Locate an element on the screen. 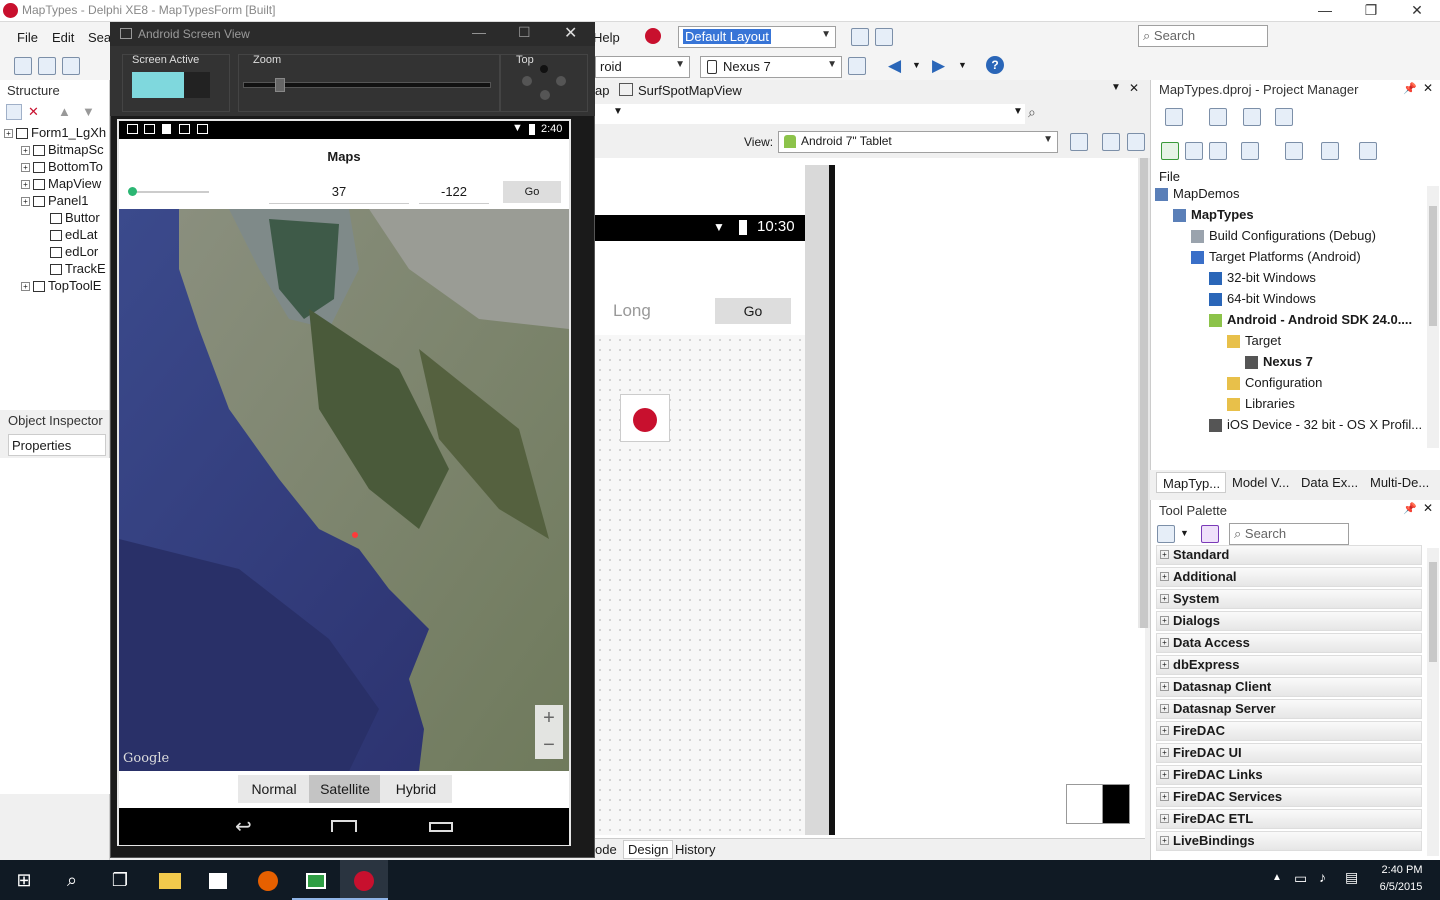  palette-category: + Standard is located at coordinates (1289, 555).